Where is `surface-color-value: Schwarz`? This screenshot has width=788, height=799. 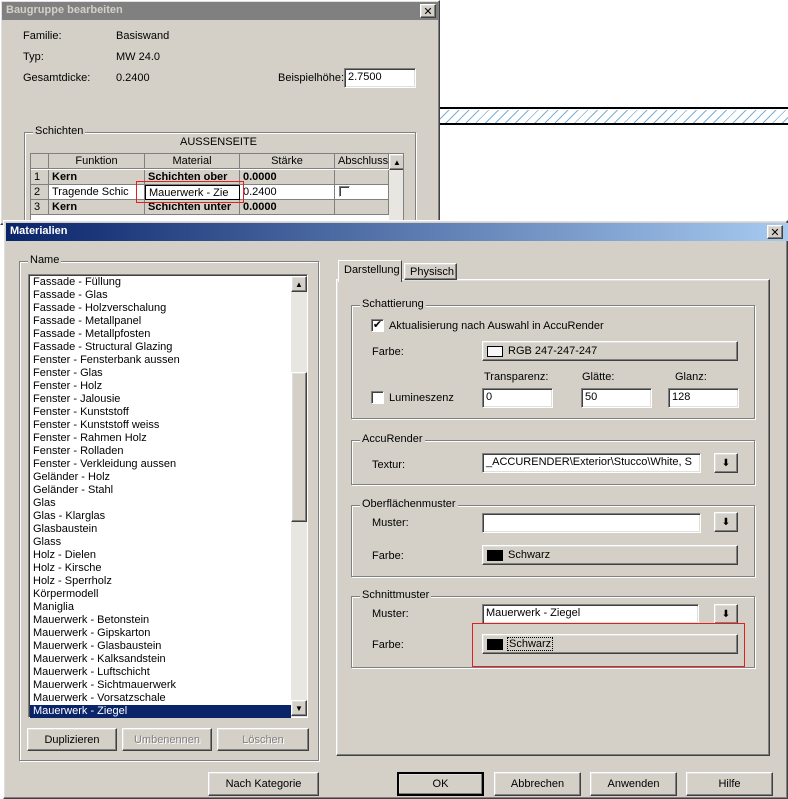
surface-color-value: Schwarz is located at coordinates (529, 555).